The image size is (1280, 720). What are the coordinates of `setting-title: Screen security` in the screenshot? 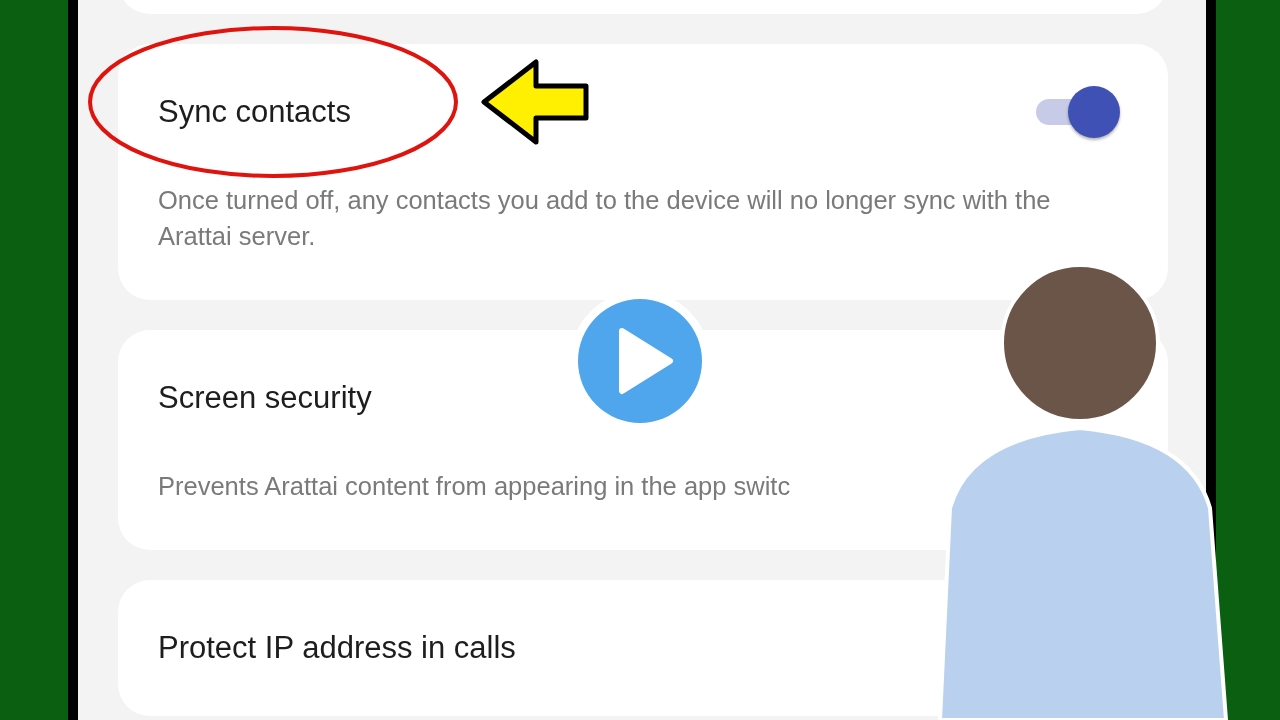 It's located at (265, 398).